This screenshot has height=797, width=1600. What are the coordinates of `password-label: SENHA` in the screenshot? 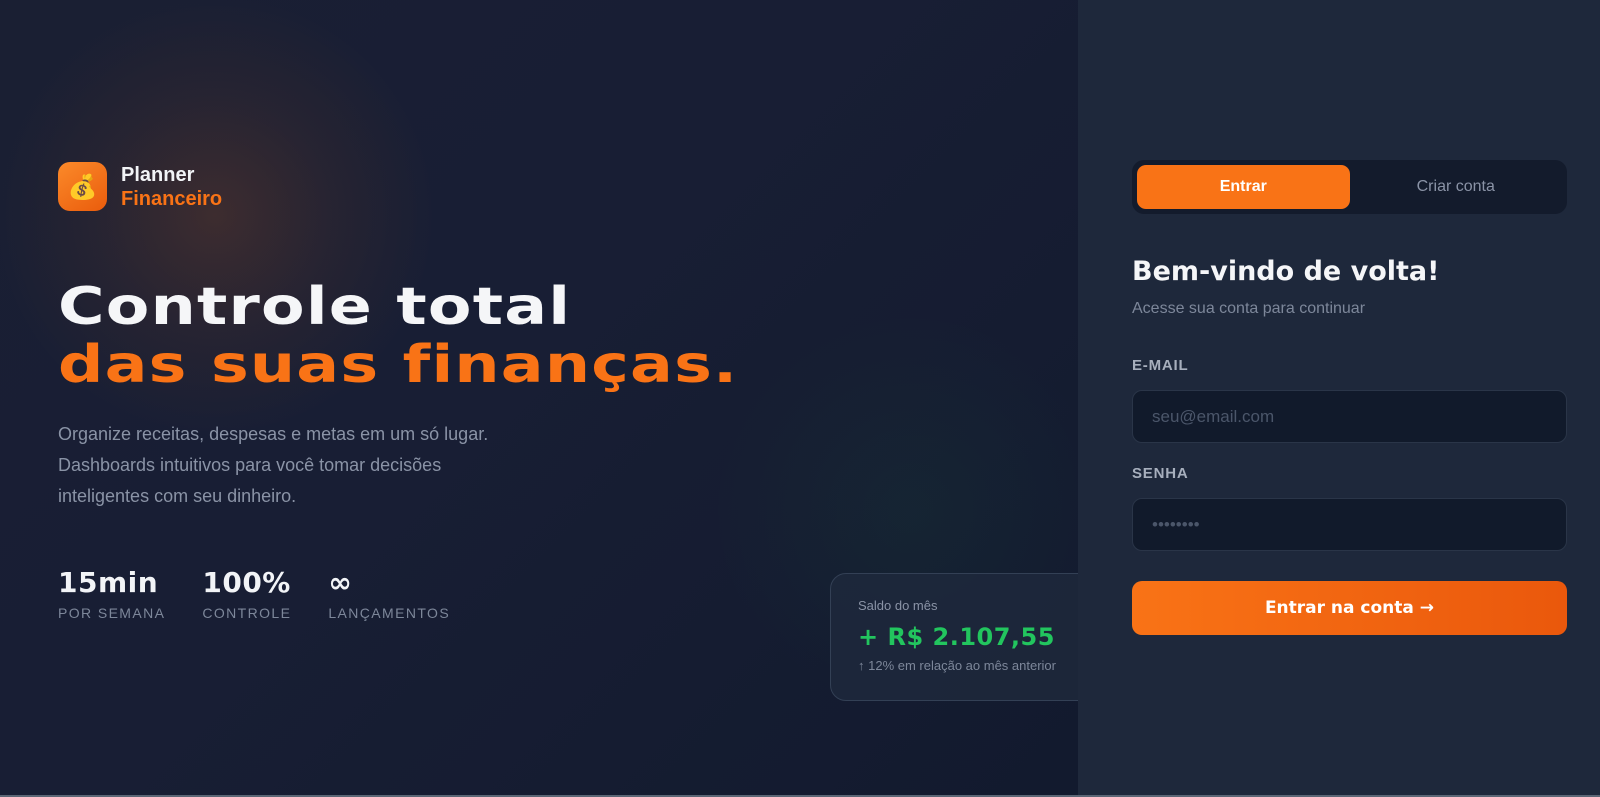 It's located at (1160, 473).